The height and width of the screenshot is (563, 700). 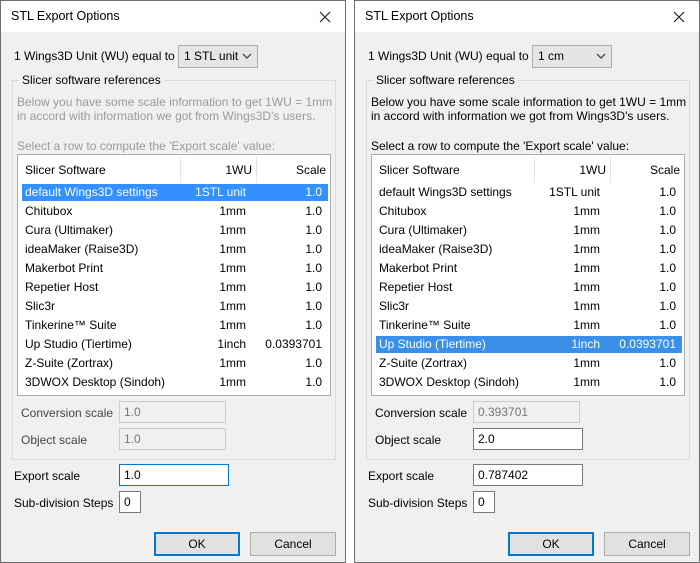 I want to click on object-scale-label: Object scale, so click(x=54, y=440).